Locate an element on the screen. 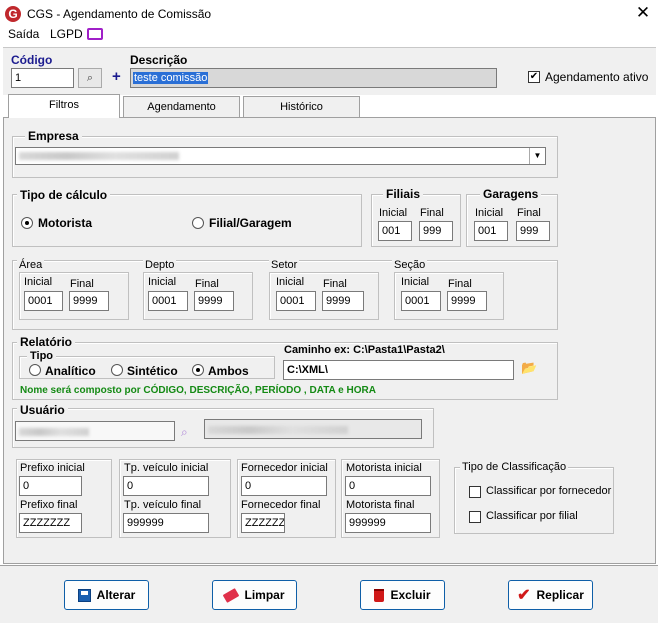  radio-analitico is located at coordinates (35, 370).